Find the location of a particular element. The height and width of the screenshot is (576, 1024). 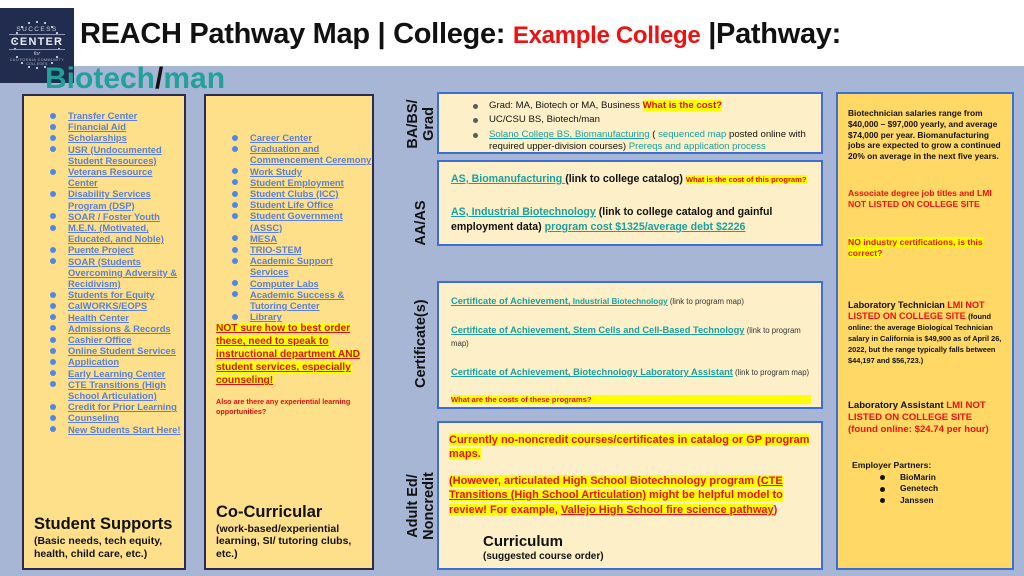

as-biomanufacturing-link: AS, Biomanufacturing is located at coordinates (508, 179).